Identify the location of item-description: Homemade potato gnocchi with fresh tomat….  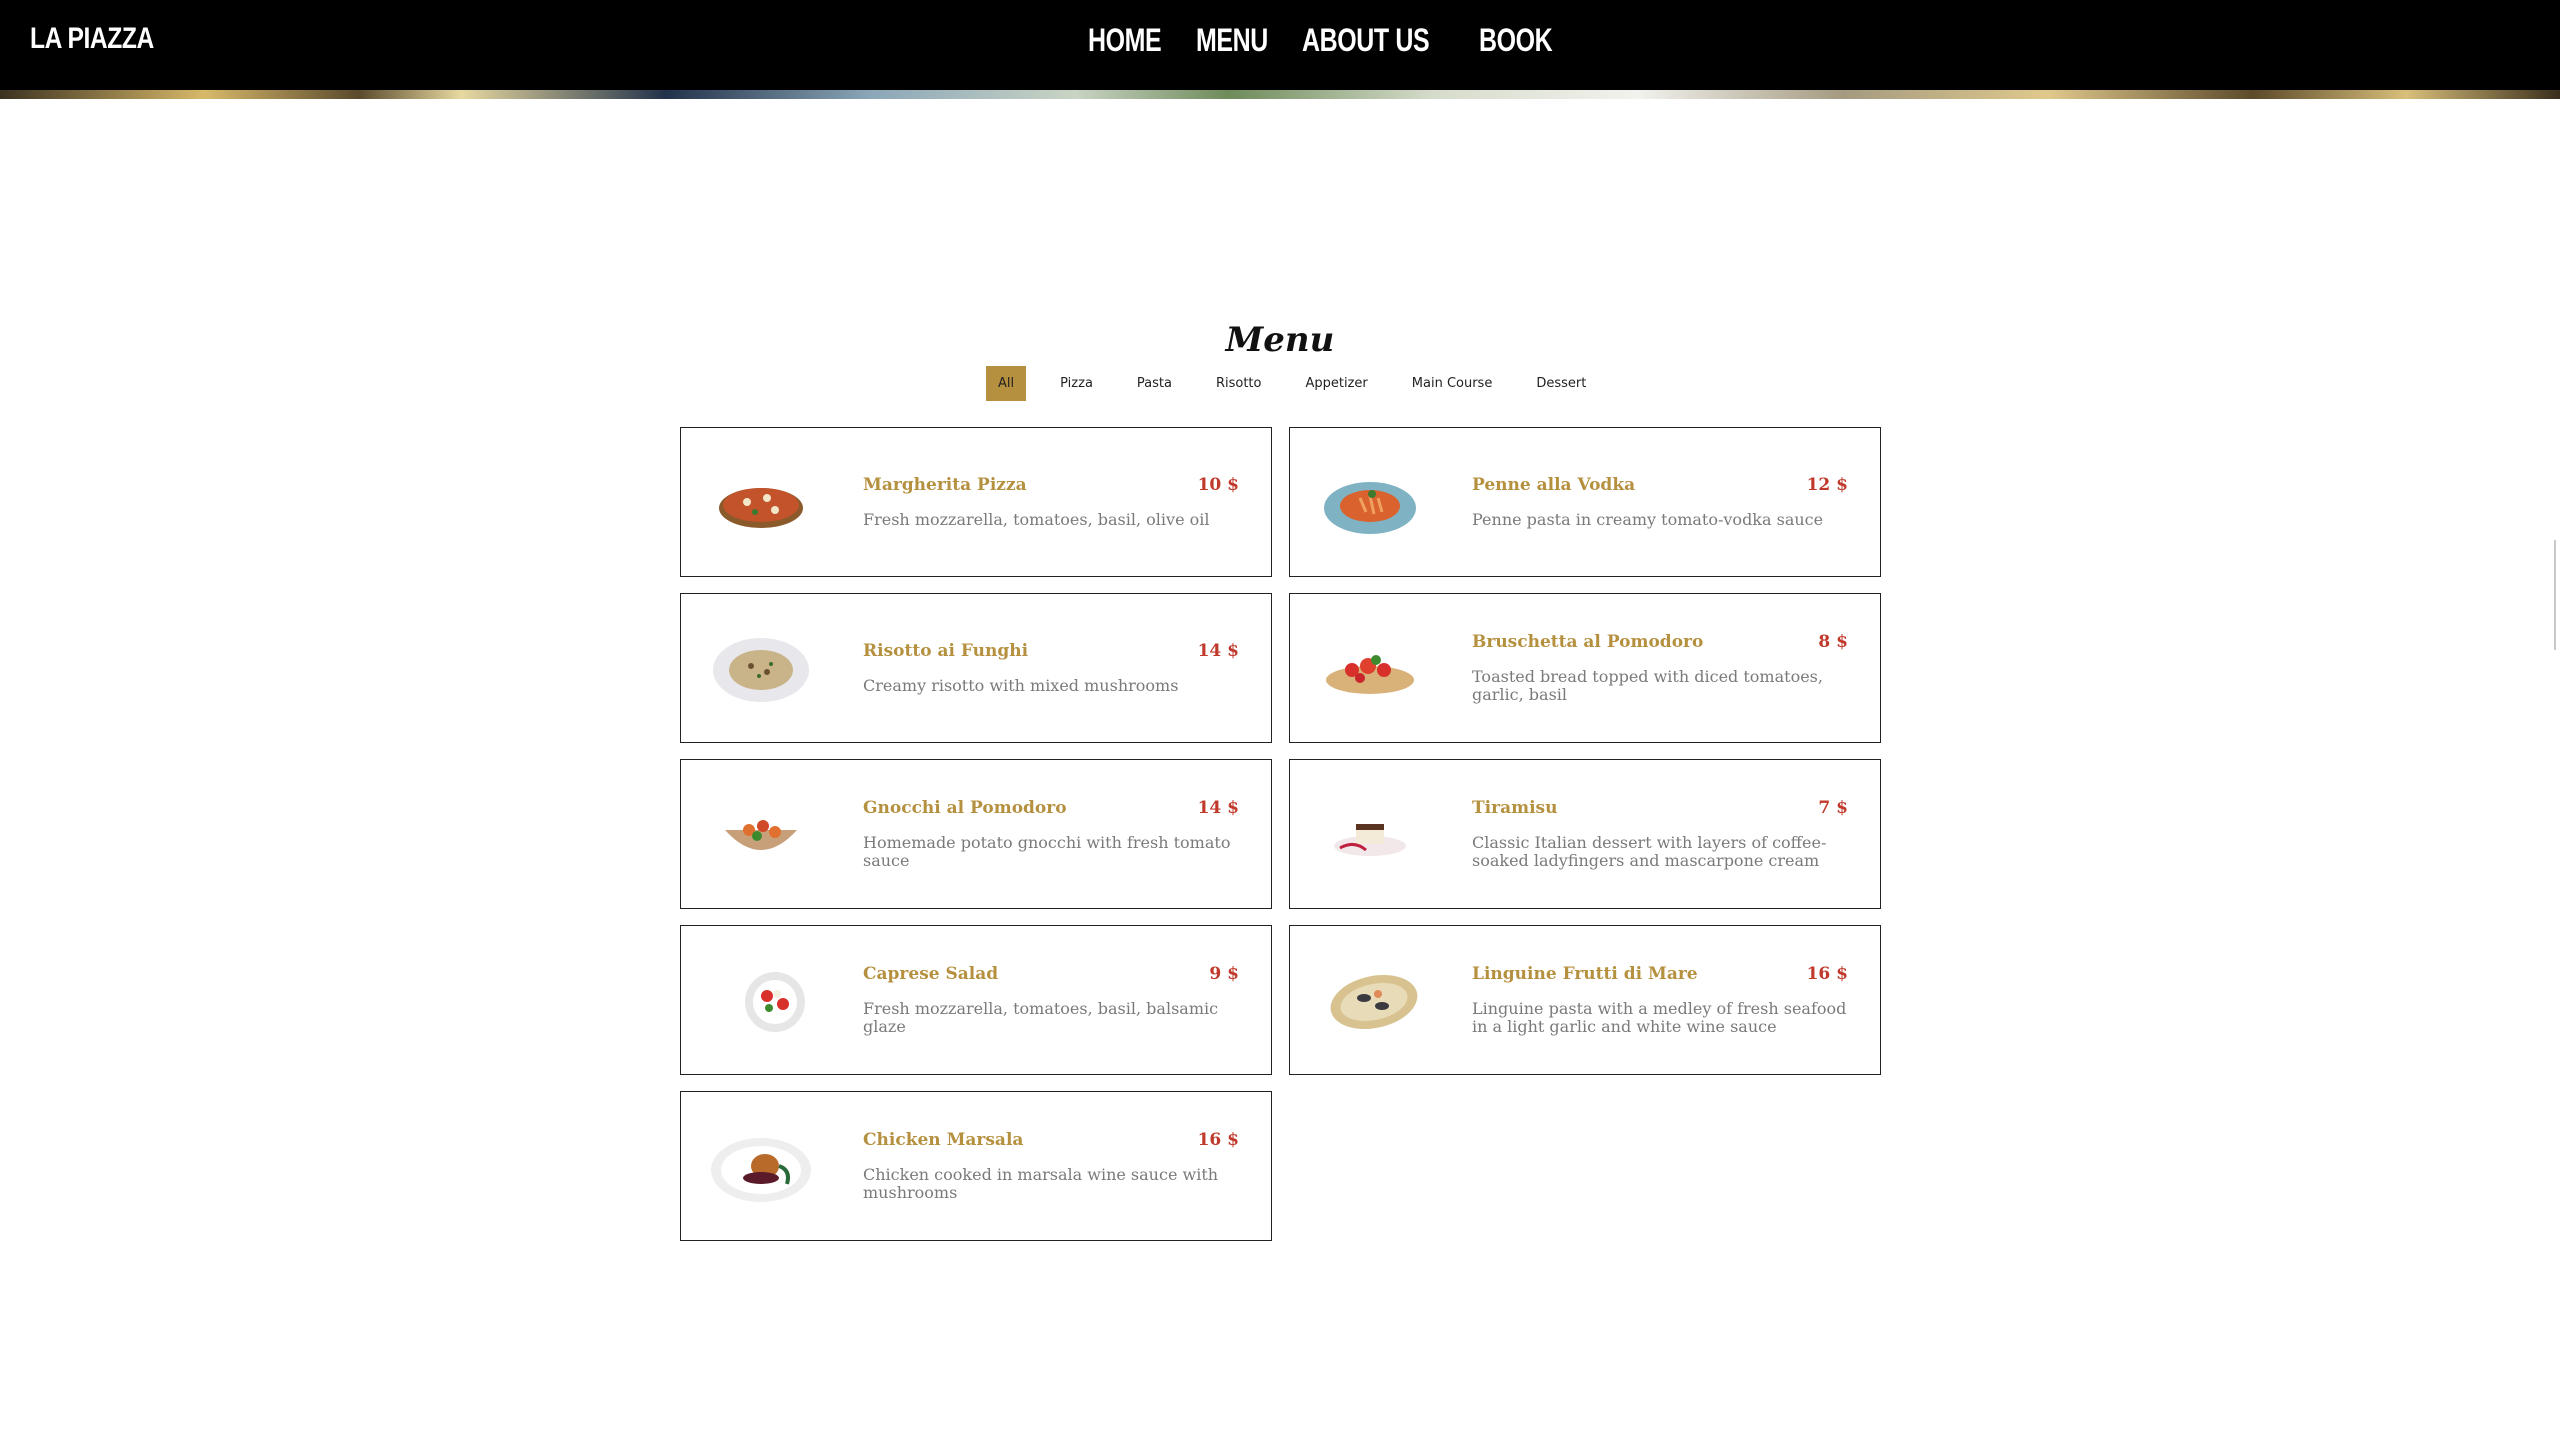
(1047, 851).